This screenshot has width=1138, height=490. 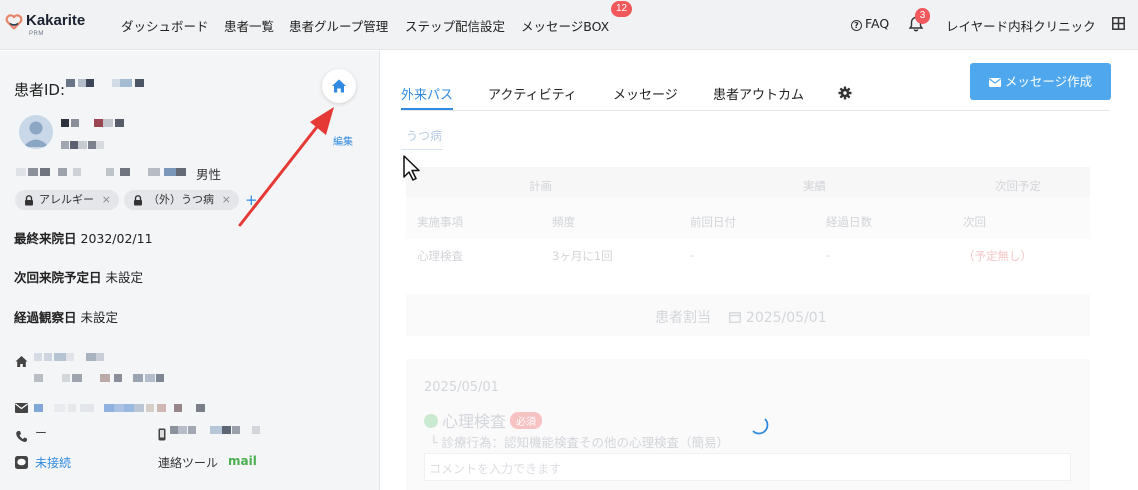 I want to click on tag-allergy: アレルギー ×, so click(x=67, y=200).